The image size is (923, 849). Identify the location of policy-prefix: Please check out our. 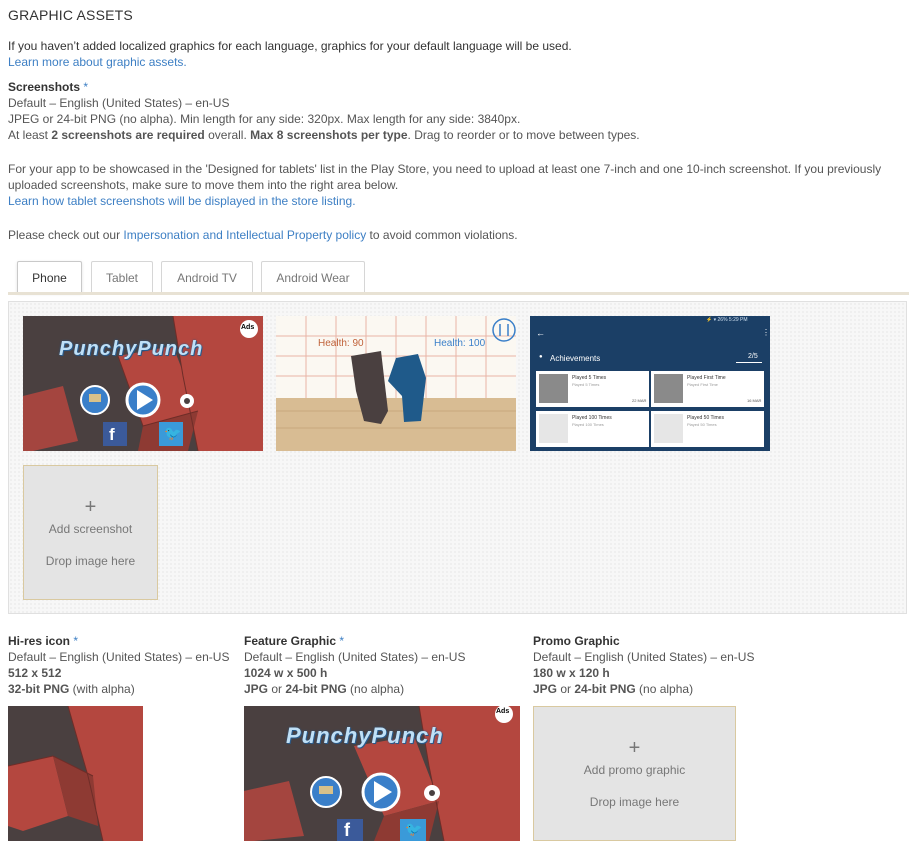
(66, 235).